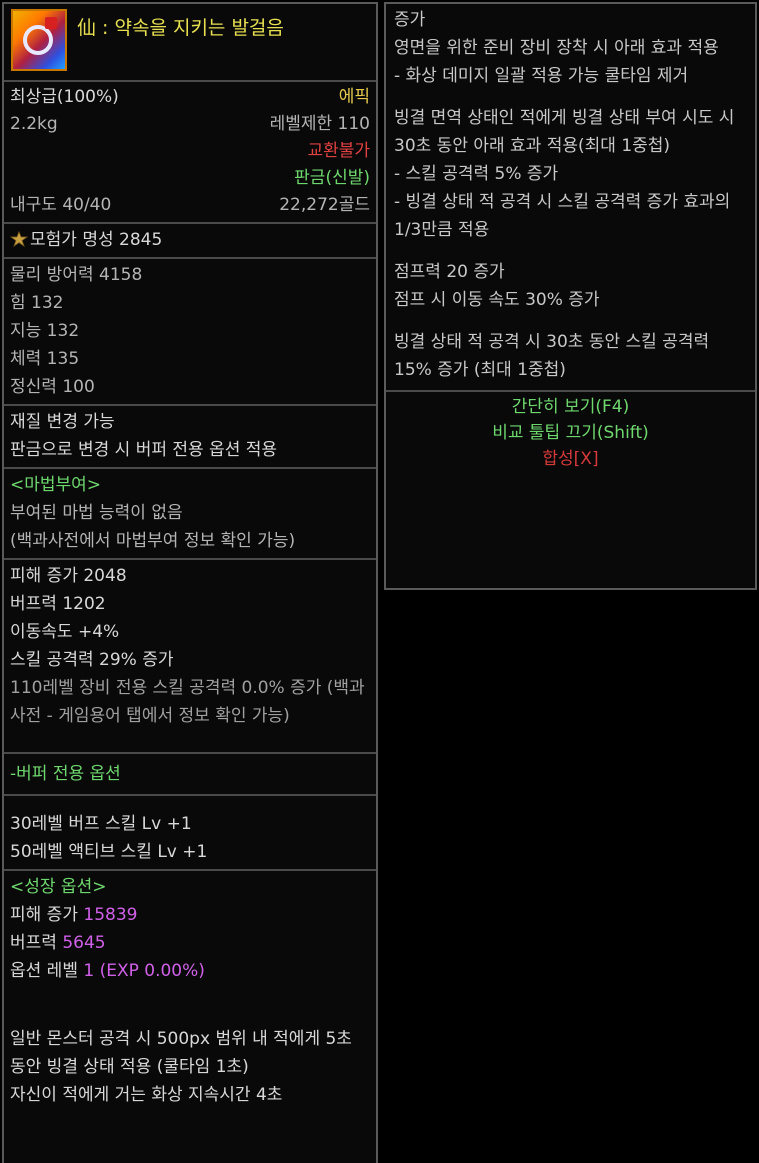 The width and height of the screenshot is (759, 1163). I want to click on stat-line: 힘 132, so click(37, 303).